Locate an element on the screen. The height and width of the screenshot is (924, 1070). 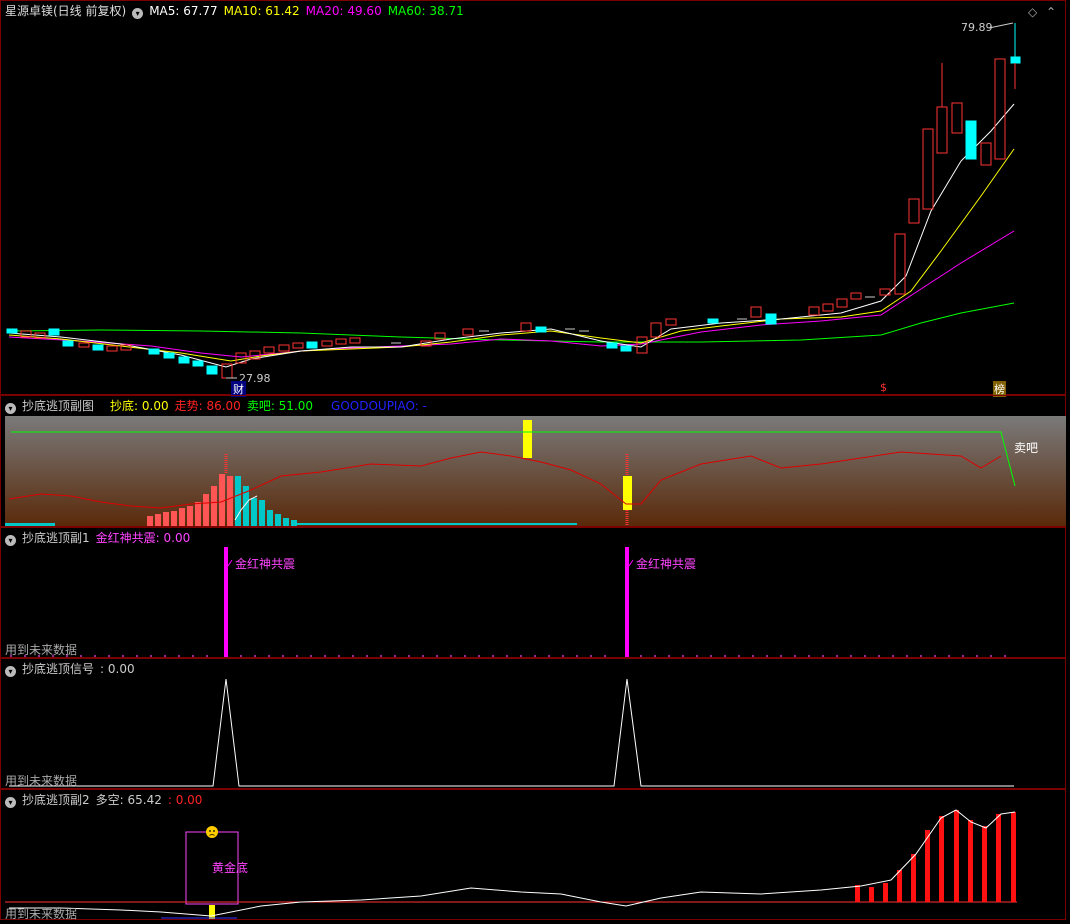
expand-icon: ⌃ is located at coordinates (1051, 12).